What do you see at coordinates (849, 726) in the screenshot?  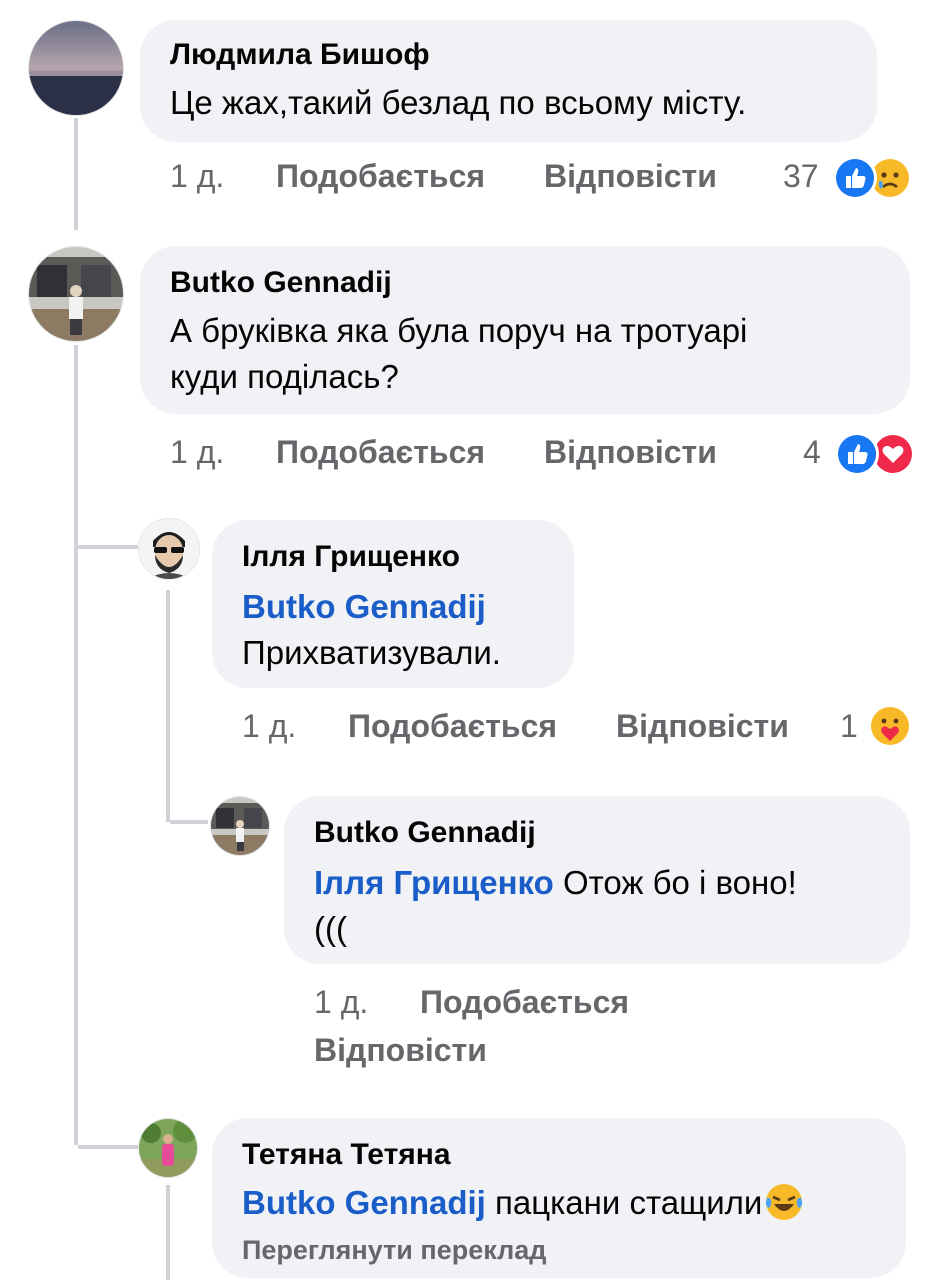 I see `reaction-count: 1` at bounding box center [849, 726].